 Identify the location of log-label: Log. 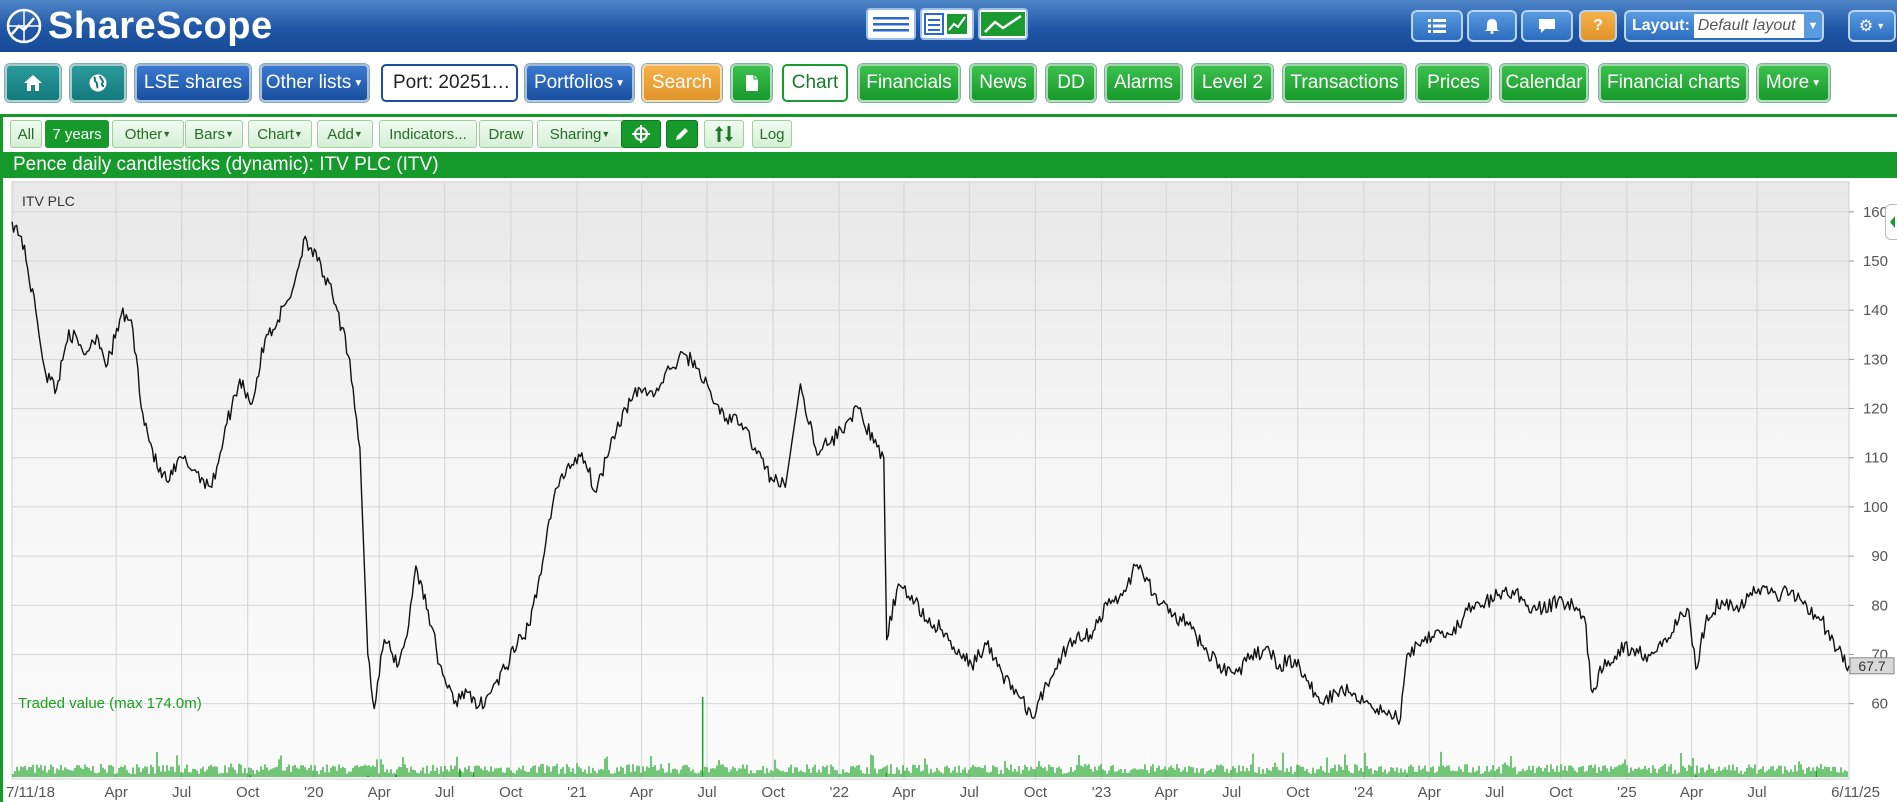
(772, 134).